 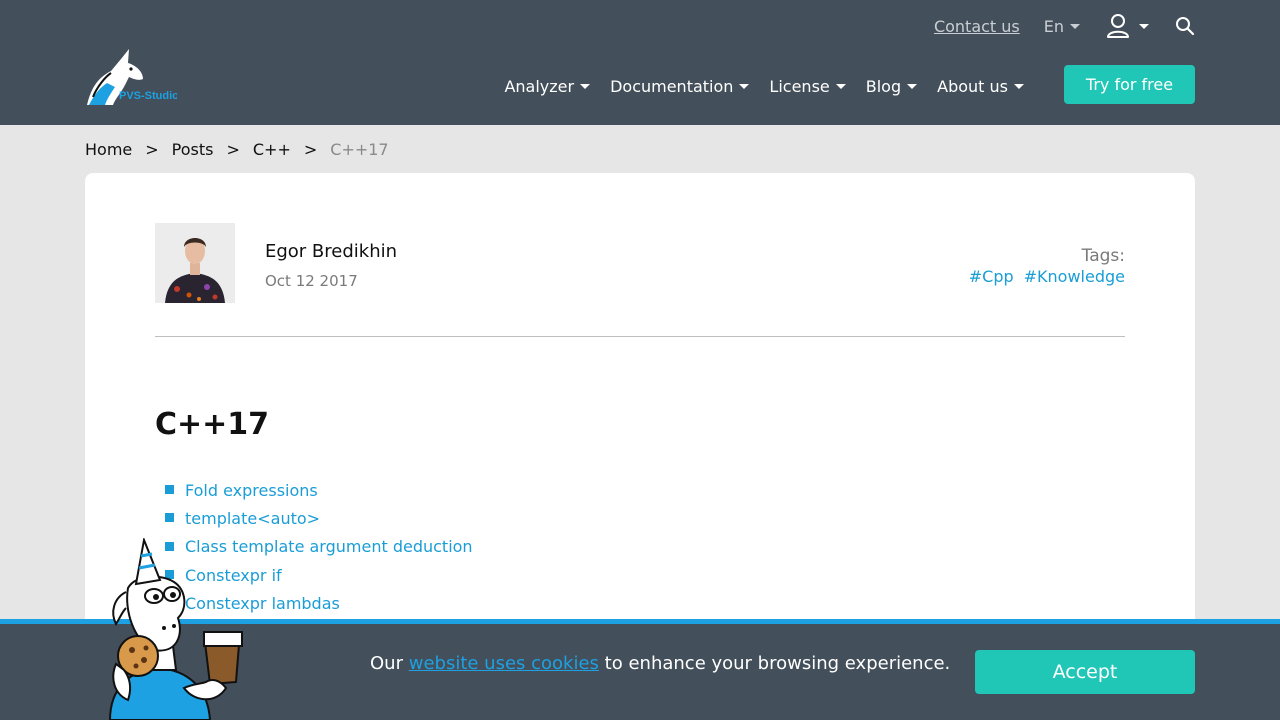 I want to click on toc-link: template<auto>, so click(x=252, y=518).